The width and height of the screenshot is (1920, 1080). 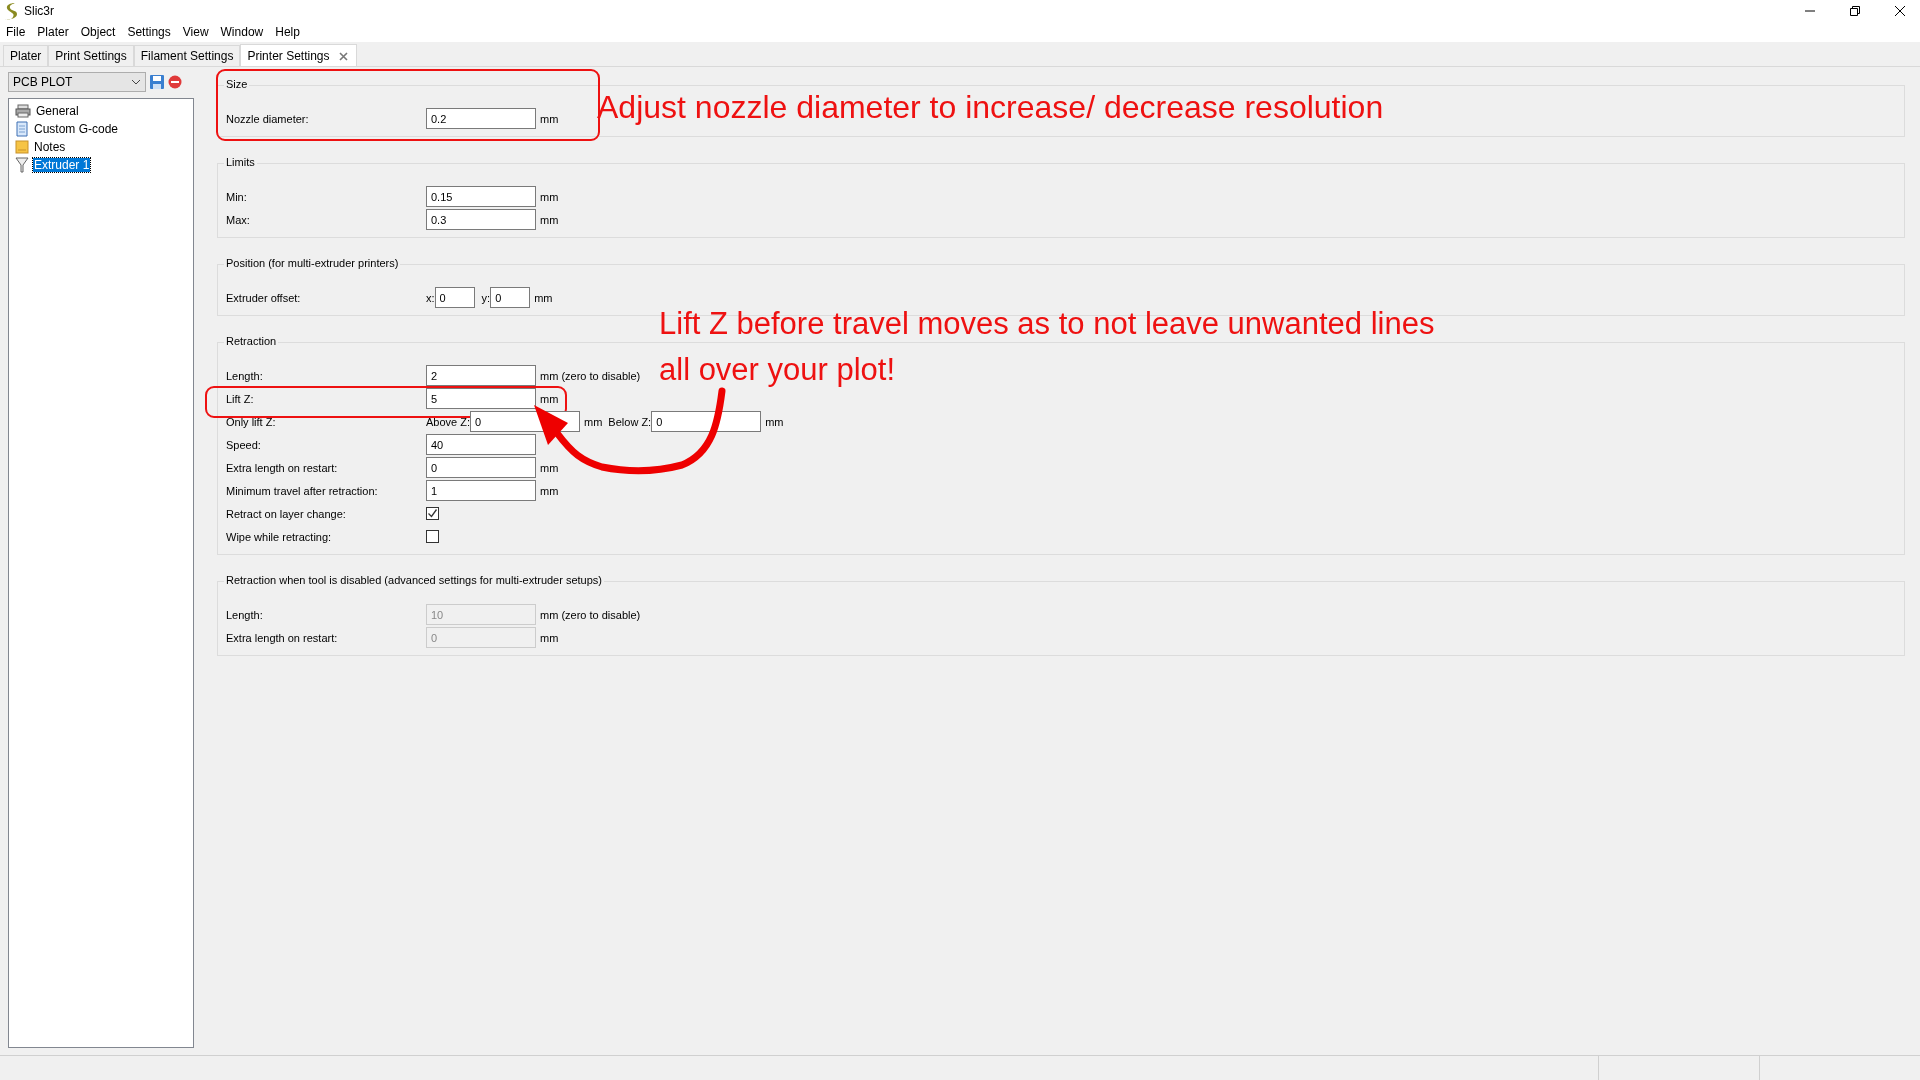 What do you see at coordinates (242, 32) in the screenshot?
I see `menu-item: Window` at bounding box center [242, 32].